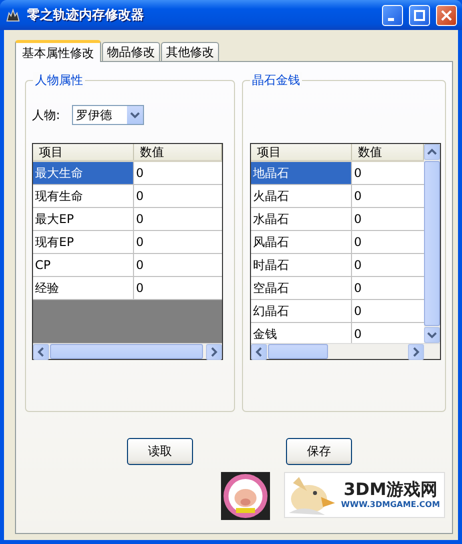  Describe the element at coordinates (86, 15) in the screenshot. I see `window-title: 零之轨迹内存修改器` at that location.